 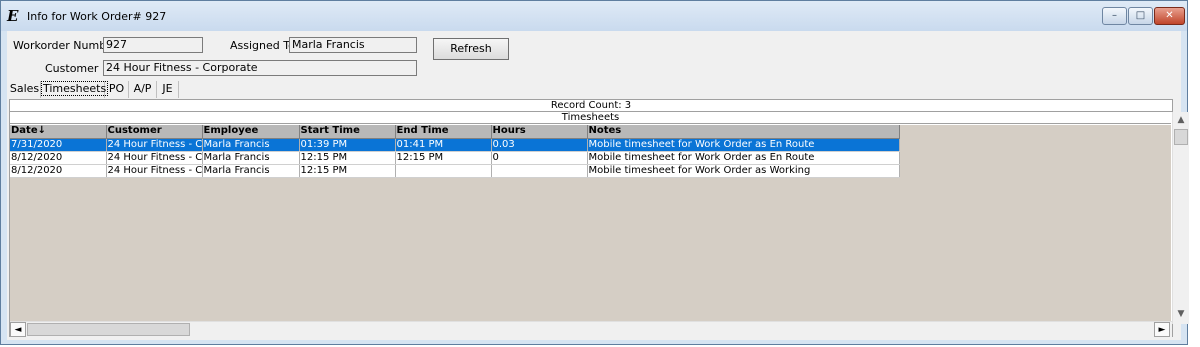 I want to click on tab-je-label: JE, so click(x=167, y=88).